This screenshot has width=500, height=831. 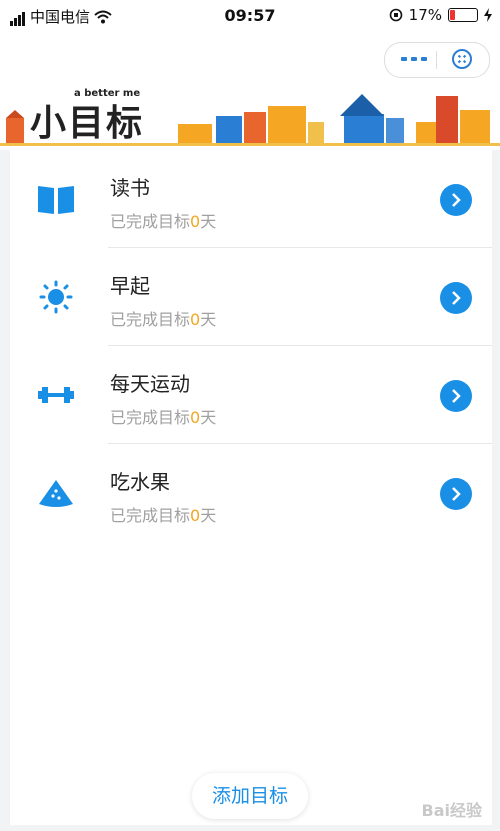 What do you see at coordinates (463, 15) in the screenshot?
I see `battery-icon` at bounding box center [463, 15].